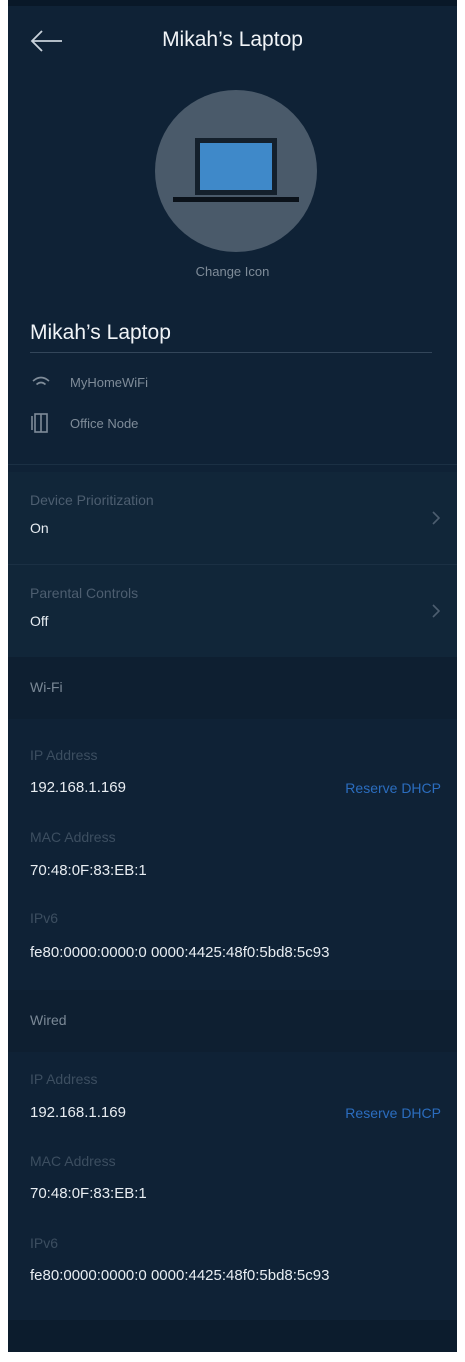 The image size is (465, 1362). What do you see at coordinates (39, 621) in the screenshot?
I see `setting-value: Off` at bounding box center [39, 621].